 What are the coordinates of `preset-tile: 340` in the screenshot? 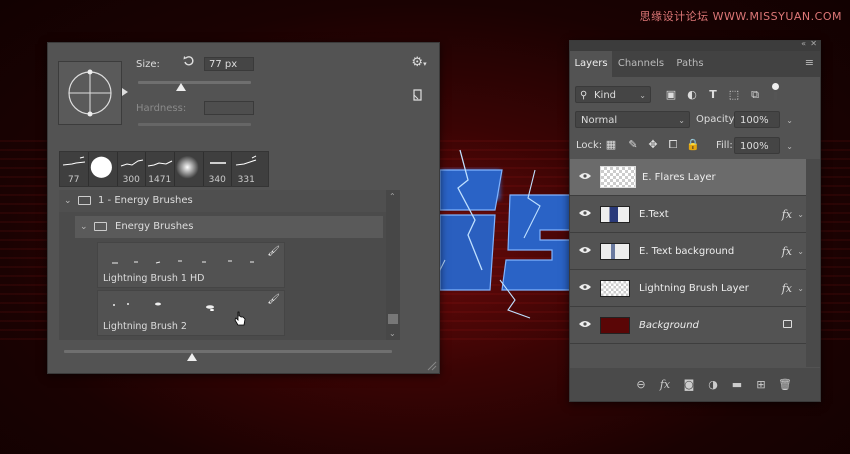 It's located at (218, 169).